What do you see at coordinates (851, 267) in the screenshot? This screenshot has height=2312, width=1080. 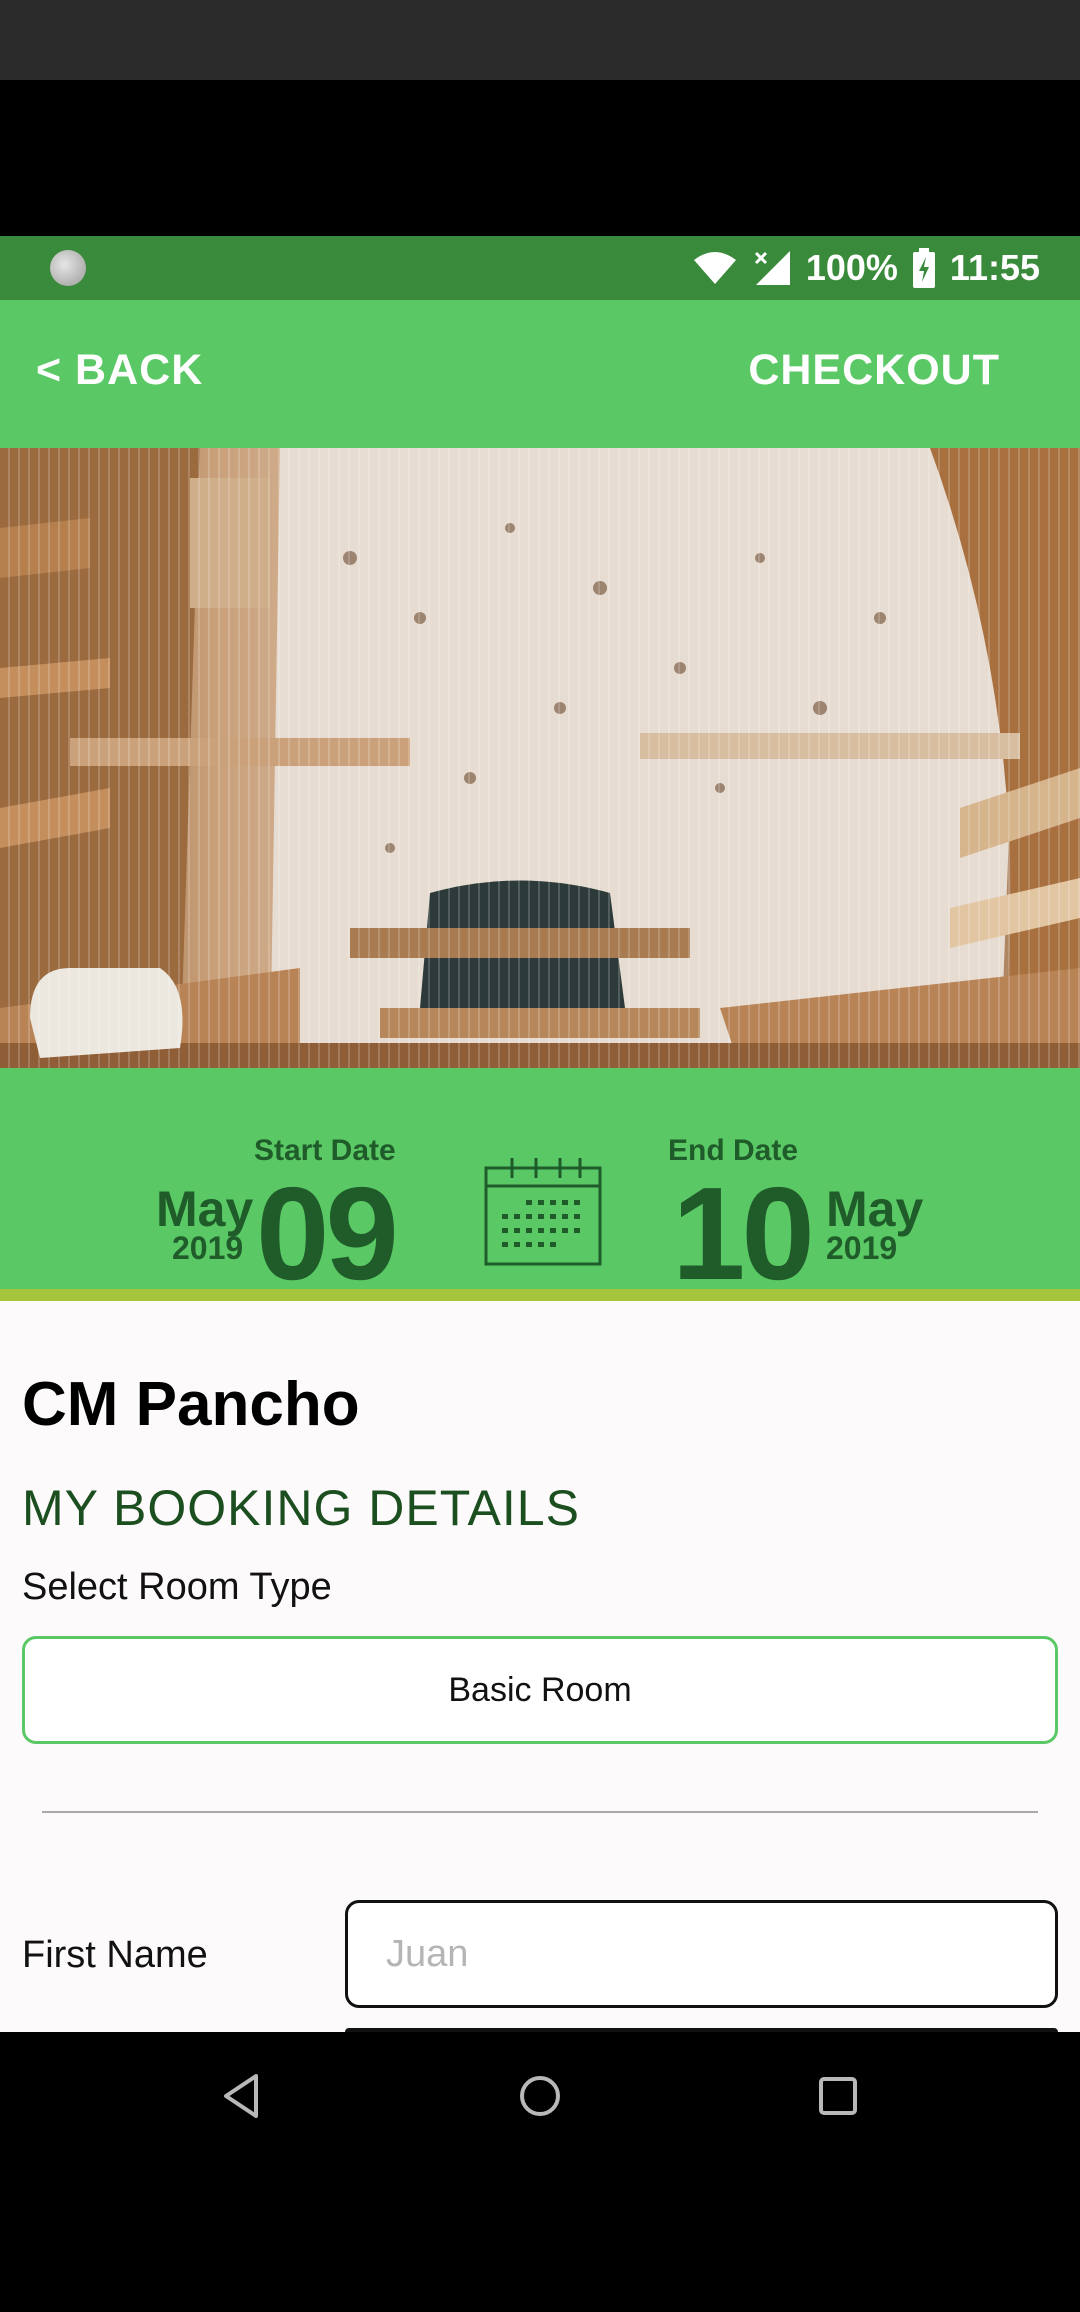 I see `battery-percent: 100%` at bounding box center [851, 267].